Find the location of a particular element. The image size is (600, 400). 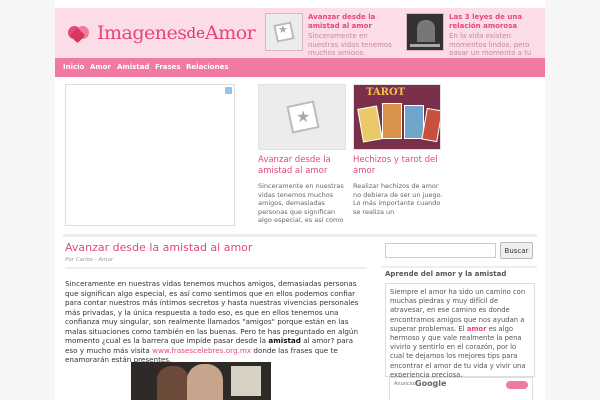

google-ad-unit: Anuncios Google is located at coordinates (461, 388).